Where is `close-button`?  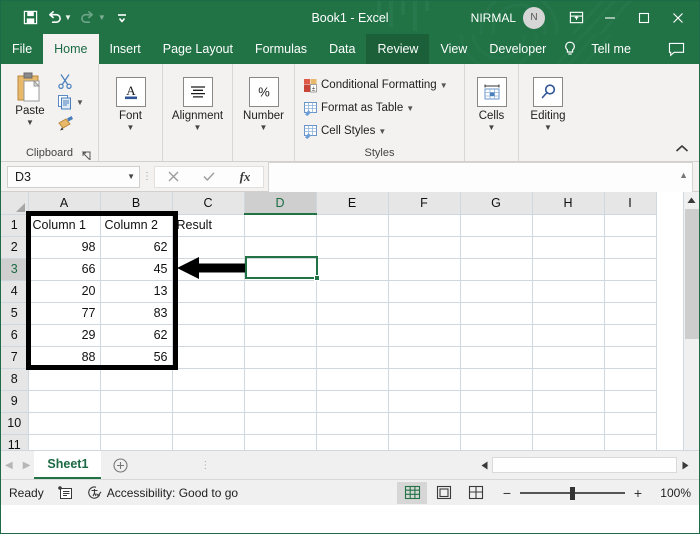
close-button is located at coordinates (678, 17).